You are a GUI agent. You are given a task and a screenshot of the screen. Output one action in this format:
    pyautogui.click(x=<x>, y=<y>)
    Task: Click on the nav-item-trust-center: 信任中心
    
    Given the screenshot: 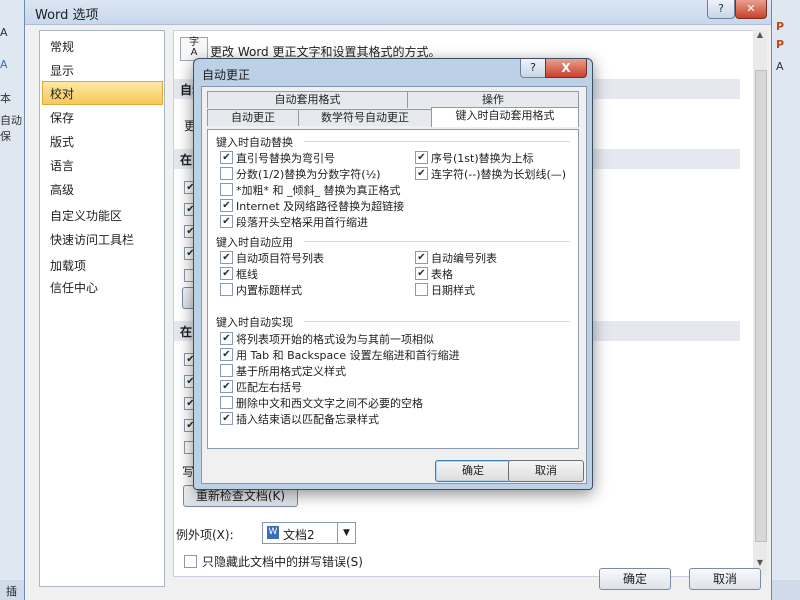 What is the action you would take?
    pyautogui.click(x=74, y=287)
    